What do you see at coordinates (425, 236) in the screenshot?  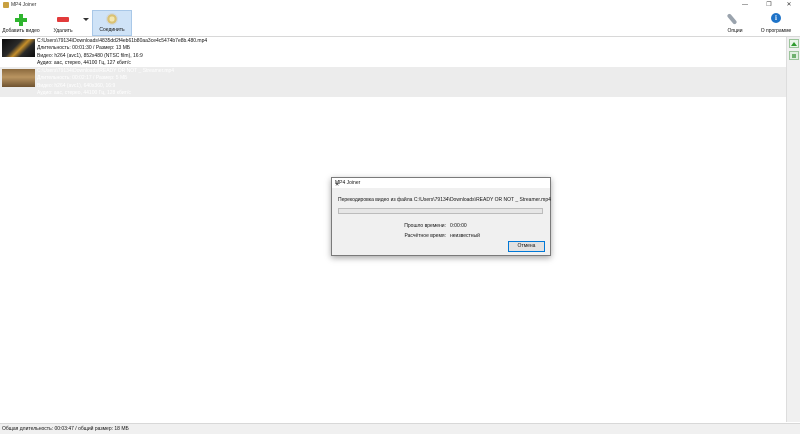 I see `estimated-label: Расчётное время:` at bounding box center [425, 236].